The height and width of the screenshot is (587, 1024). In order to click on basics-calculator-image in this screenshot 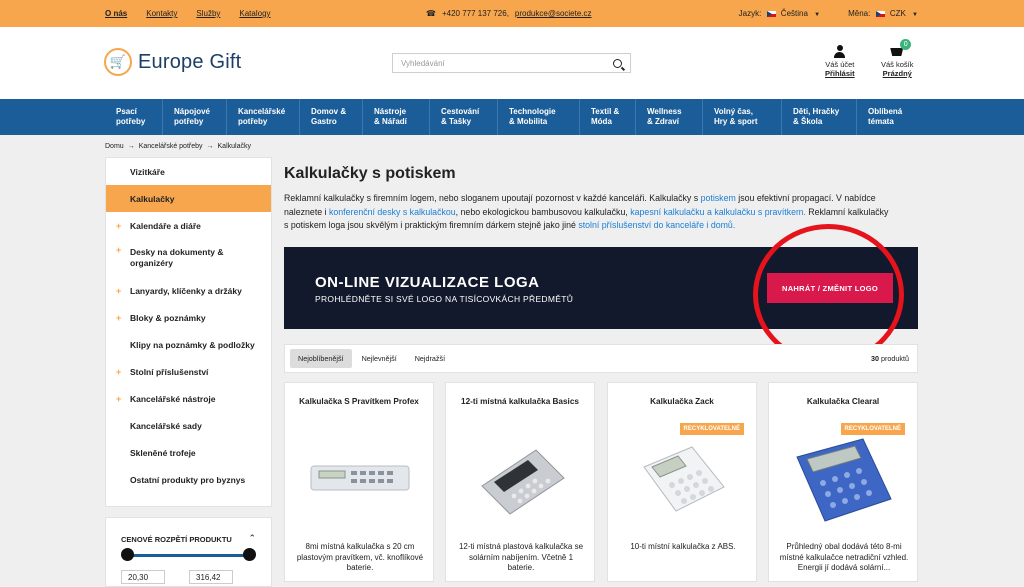, I will do `click(523, 482)`.